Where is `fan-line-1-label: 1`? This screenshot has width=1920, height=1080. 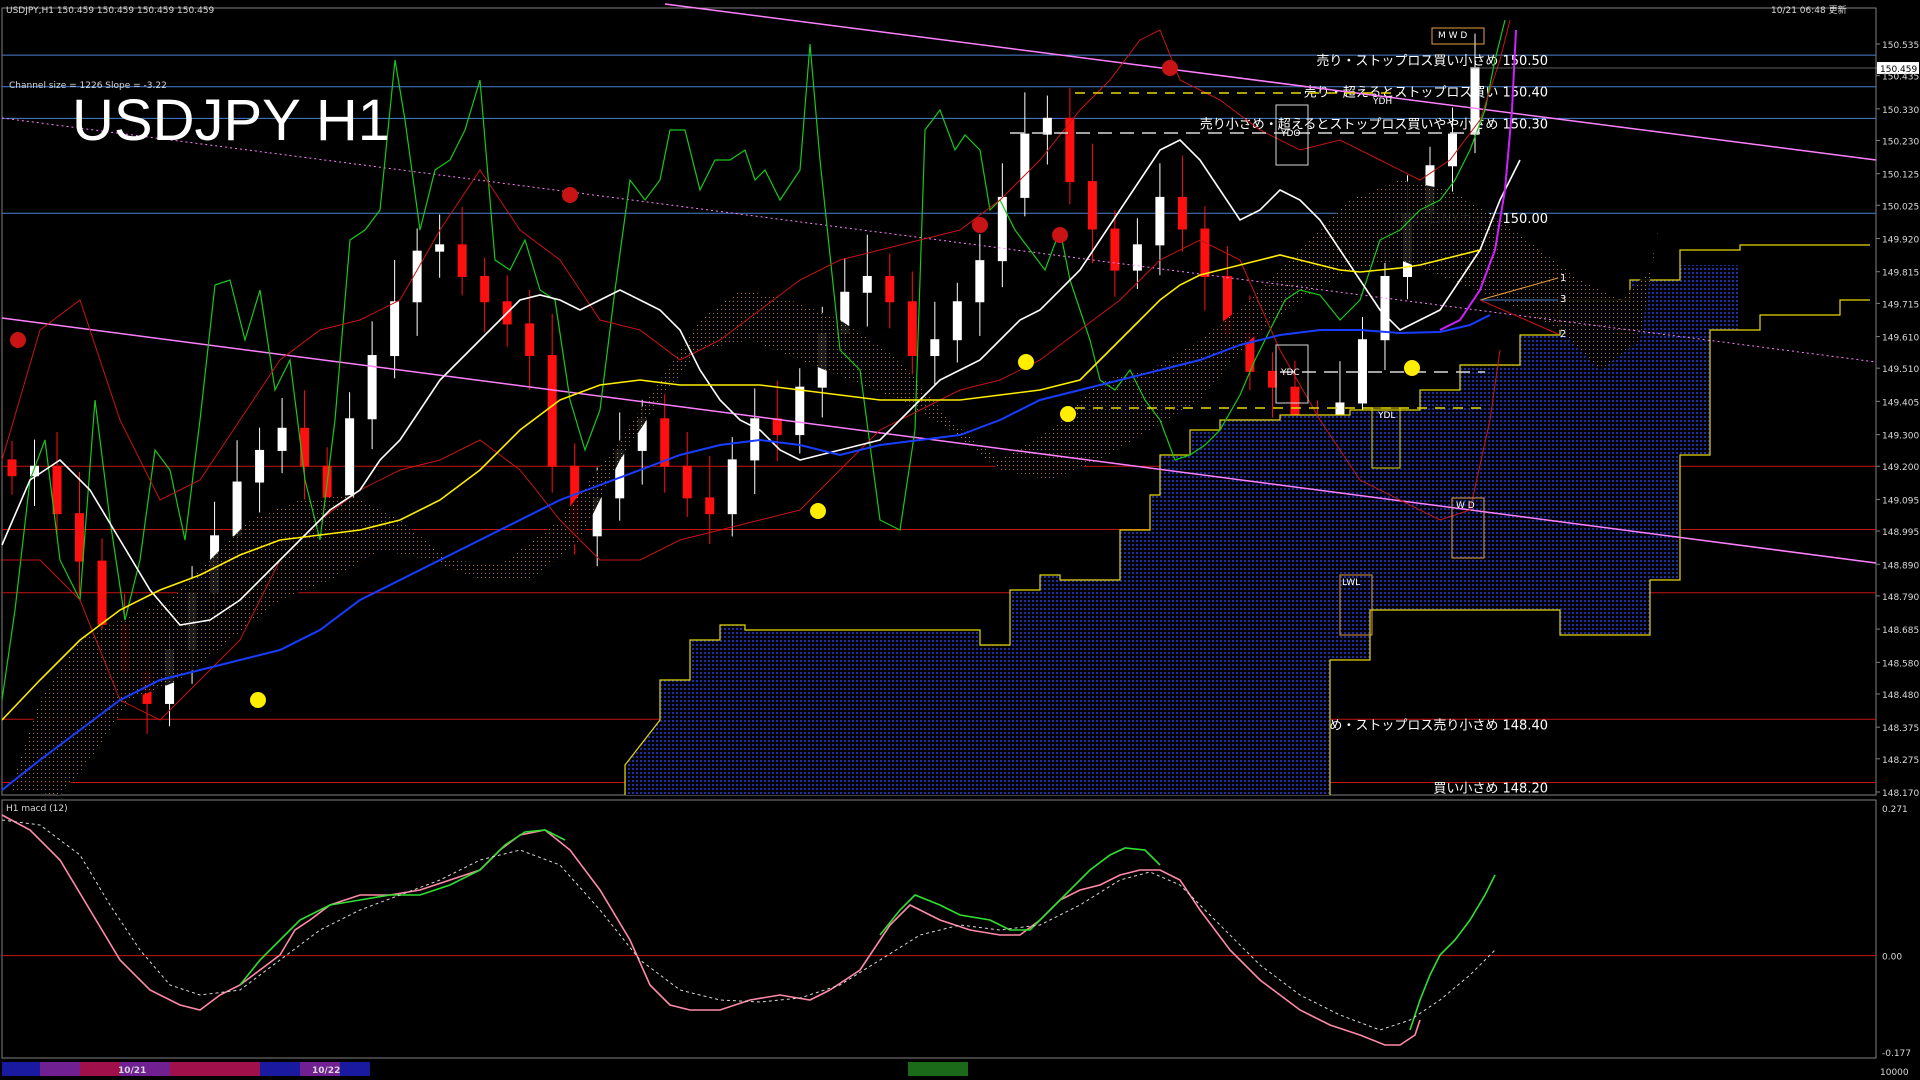 fan-line-1-label: 1 is located at coordinates (1563, 278).